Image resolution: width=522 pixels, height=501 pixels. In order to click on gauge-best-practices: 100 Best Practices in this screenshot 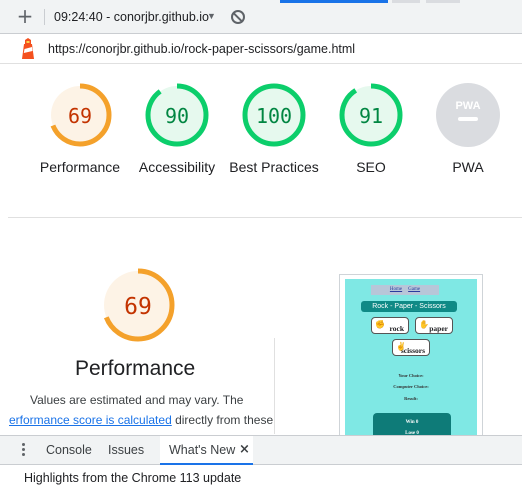, I will do `click(274, 120)`.